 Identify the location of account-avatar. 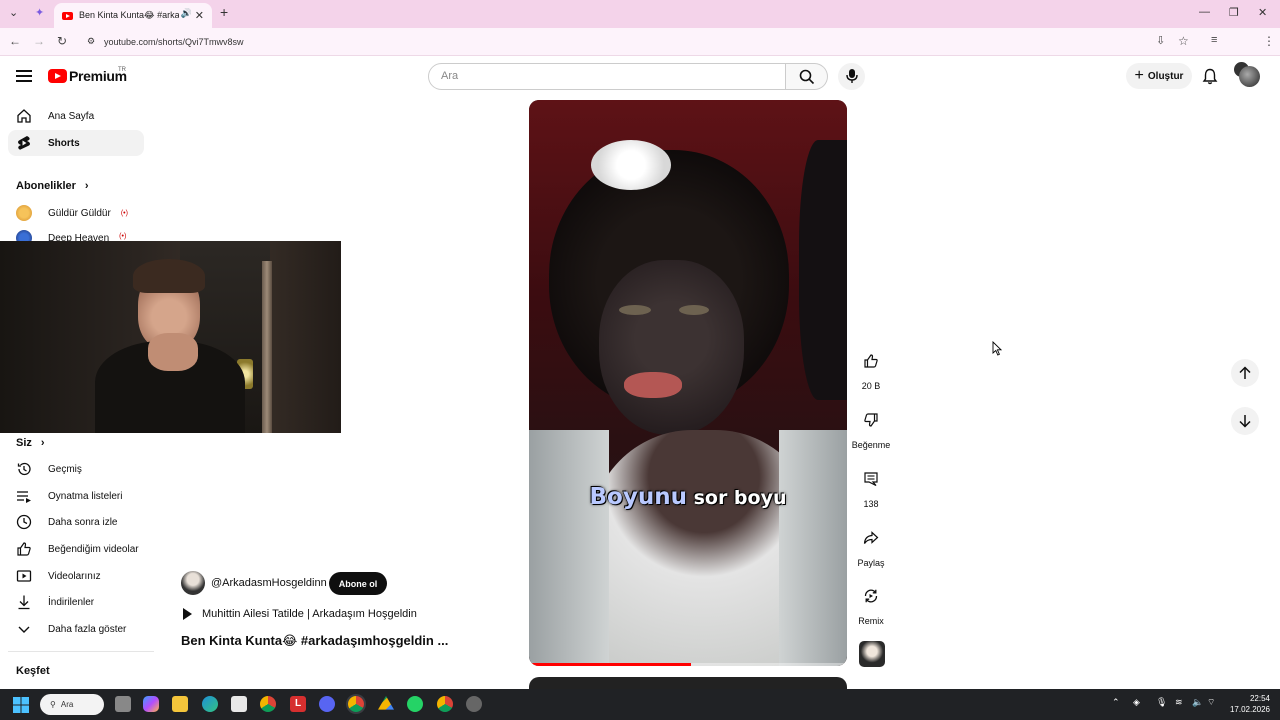
(1249, 76).